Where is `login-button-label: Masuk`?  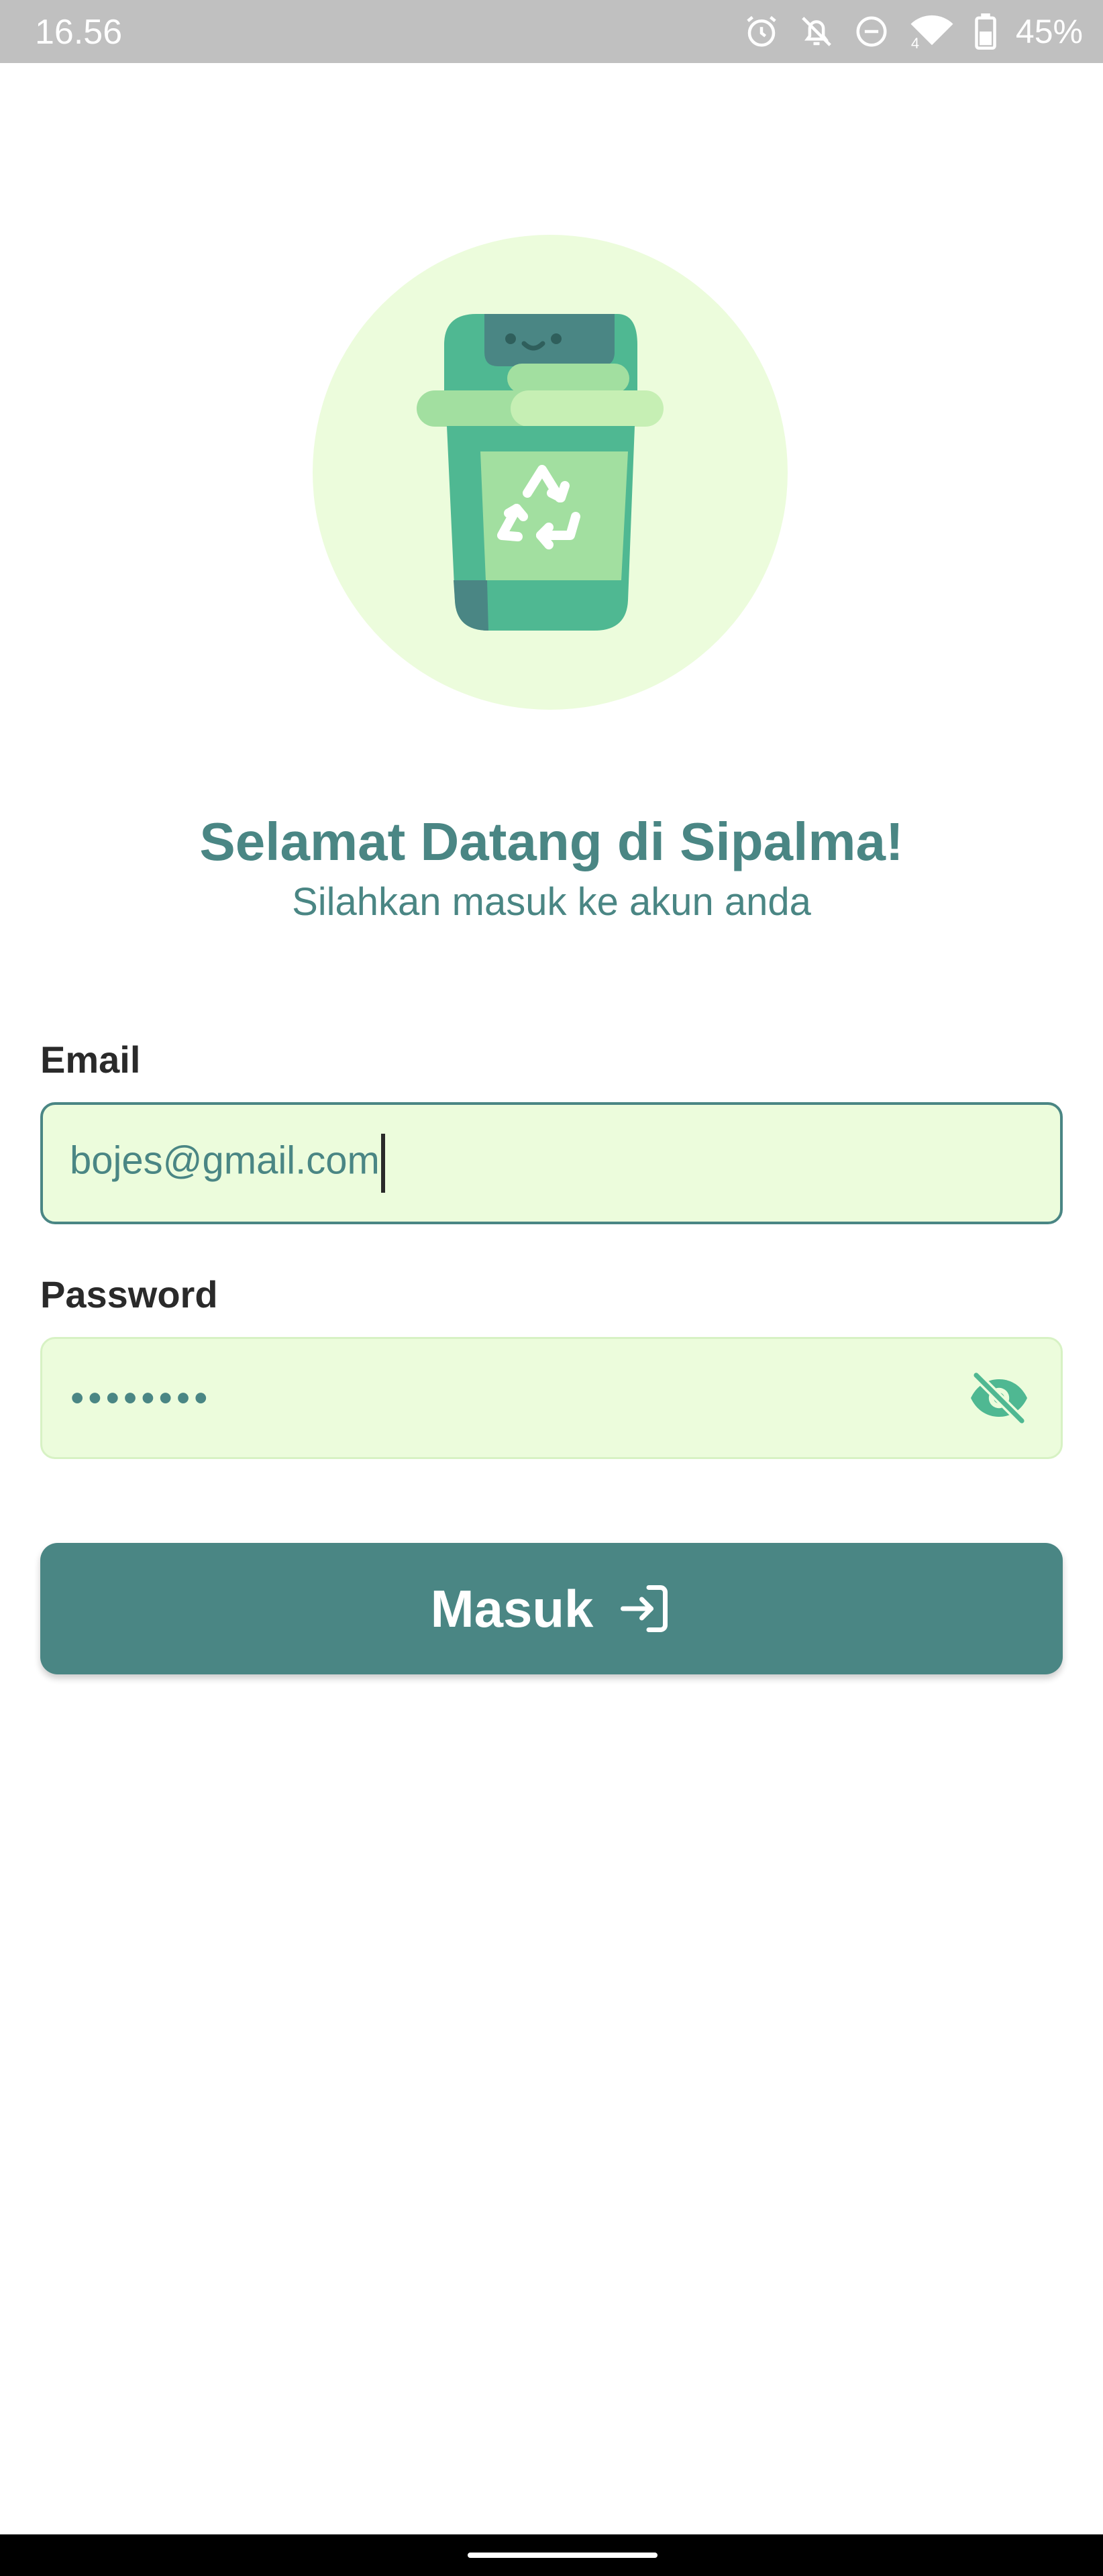
login-button-label: Masuk is located at coordinates (512, 1608).